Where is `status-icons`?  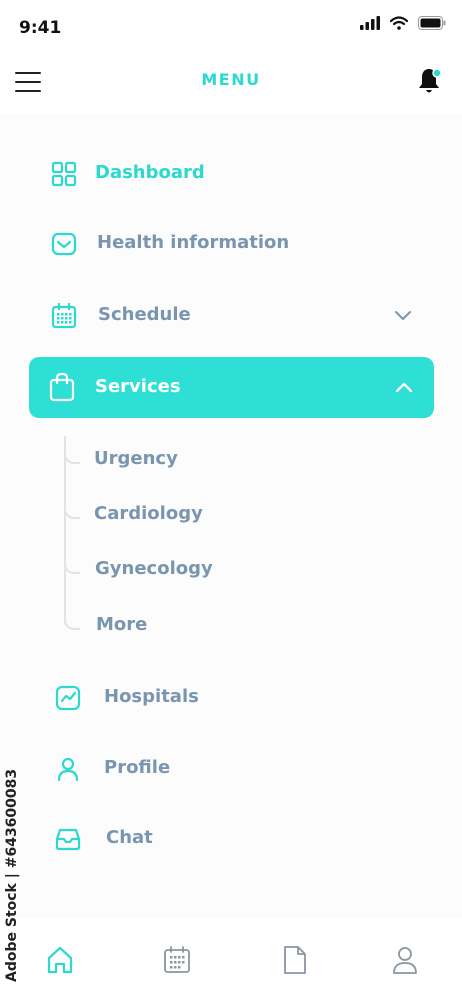
status-icons is located at coordinates (403, 23).